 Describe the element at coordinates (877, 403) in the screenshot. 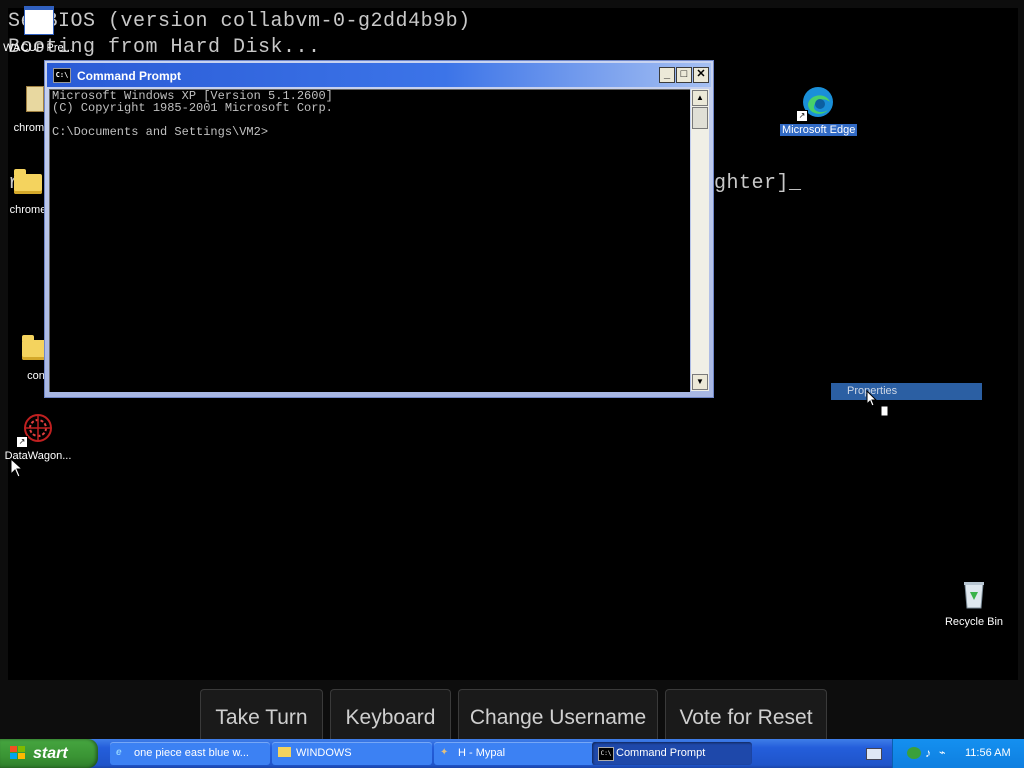

I see `busy-cursor-icon` at that location.